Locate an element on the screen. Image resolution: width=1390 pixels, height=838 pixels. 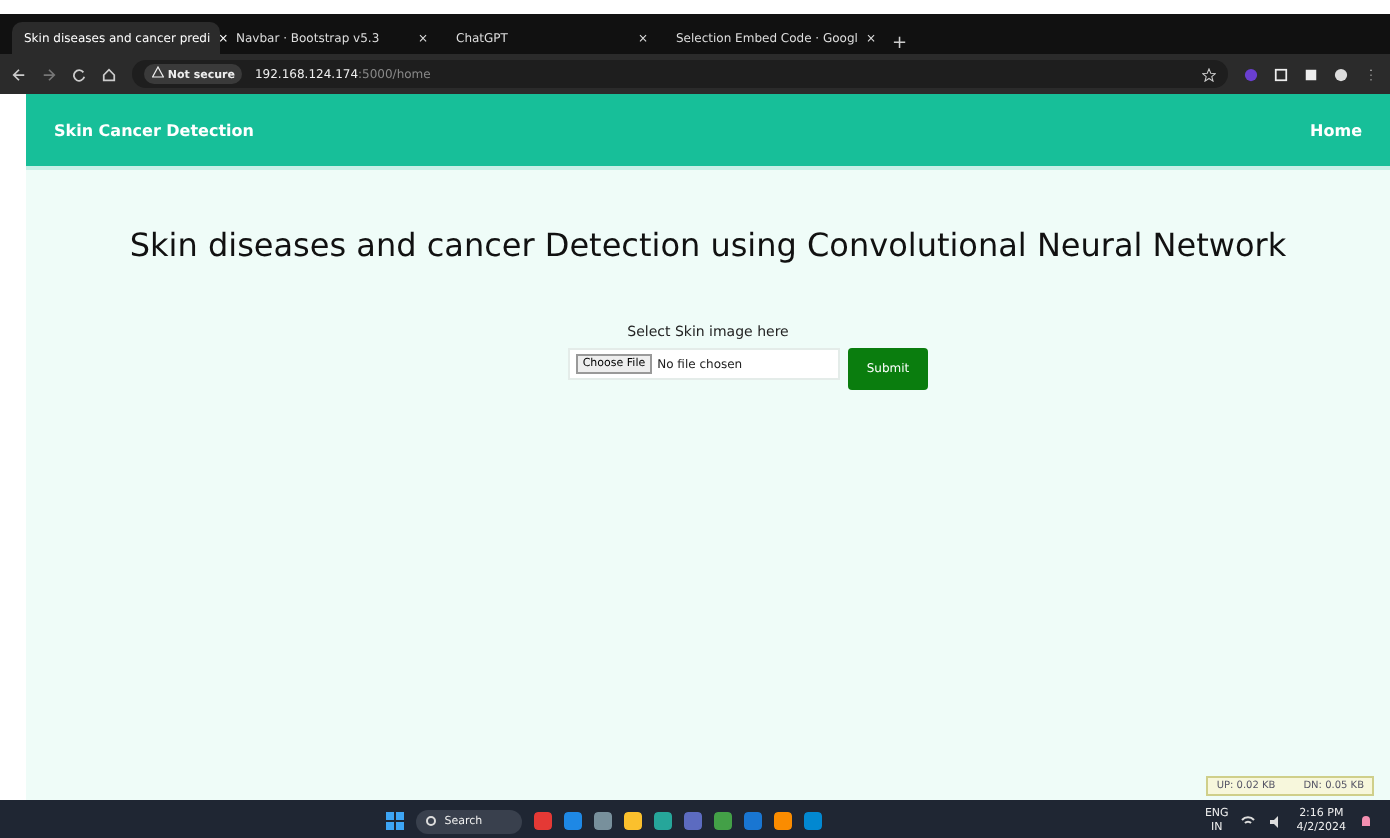
profile-icon is located at coordinates (1341, 74).